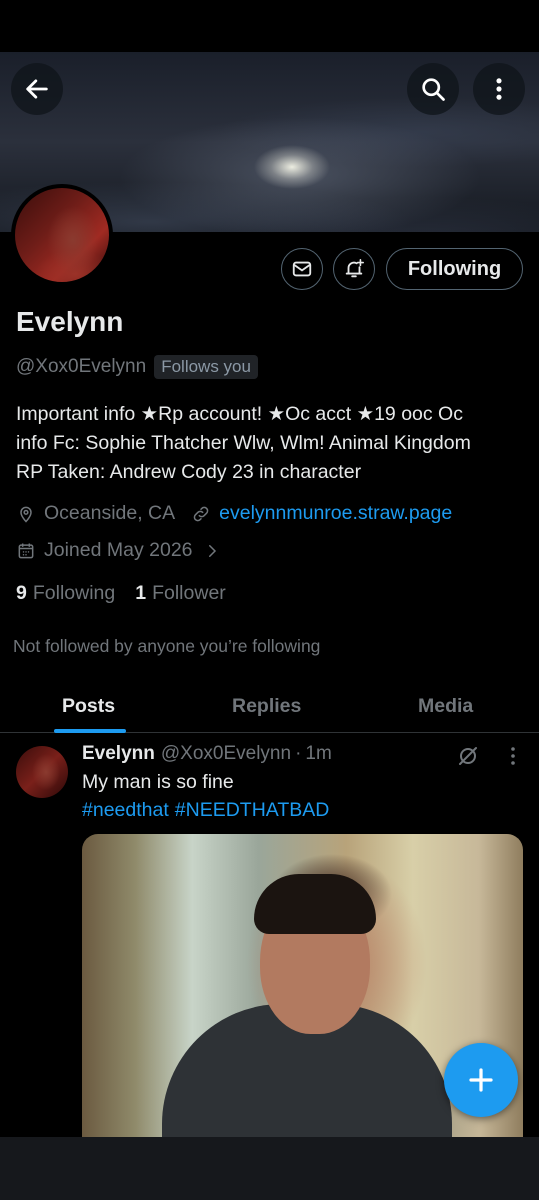 The image size is (539, 1200). Describe the element at coordinates (118, 754) in the screenshot. I see `post-author-name: Evelynn` at that location.